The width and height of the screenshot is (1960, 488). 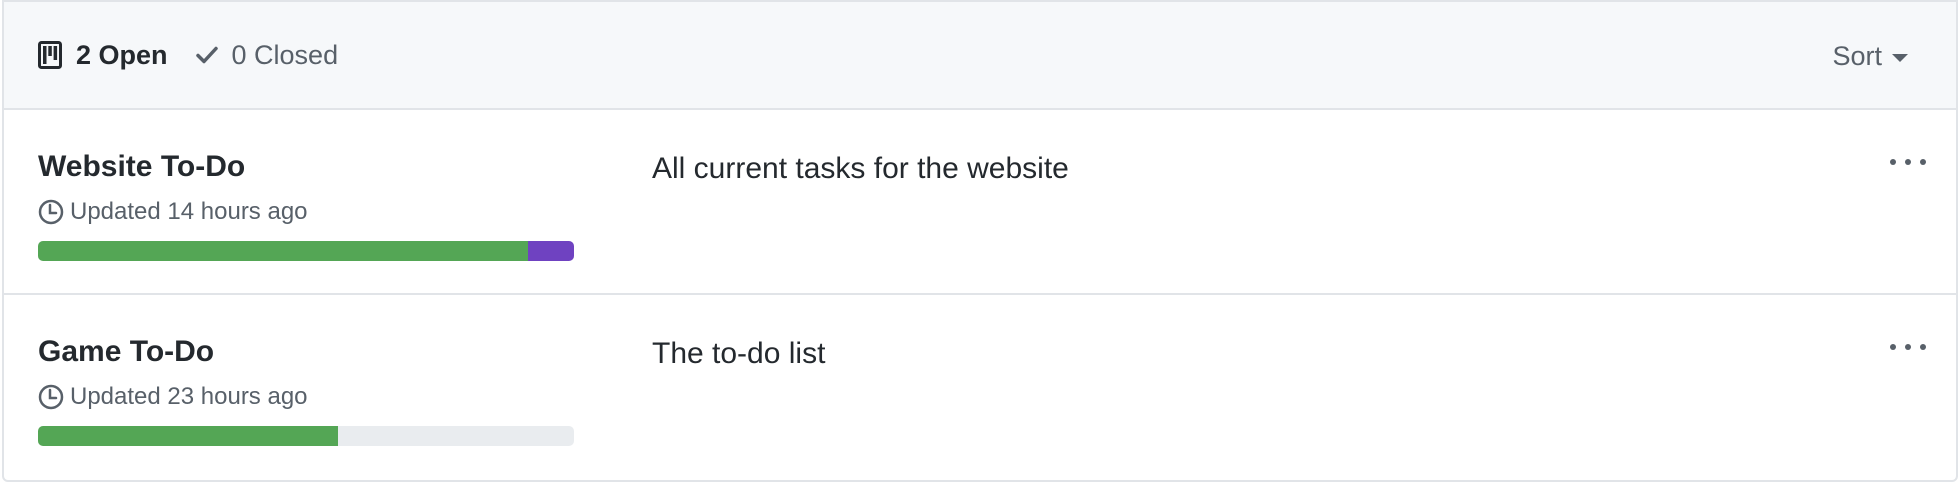 I want to click on open-count-label: 2 Open, so click(x=122, y=54).